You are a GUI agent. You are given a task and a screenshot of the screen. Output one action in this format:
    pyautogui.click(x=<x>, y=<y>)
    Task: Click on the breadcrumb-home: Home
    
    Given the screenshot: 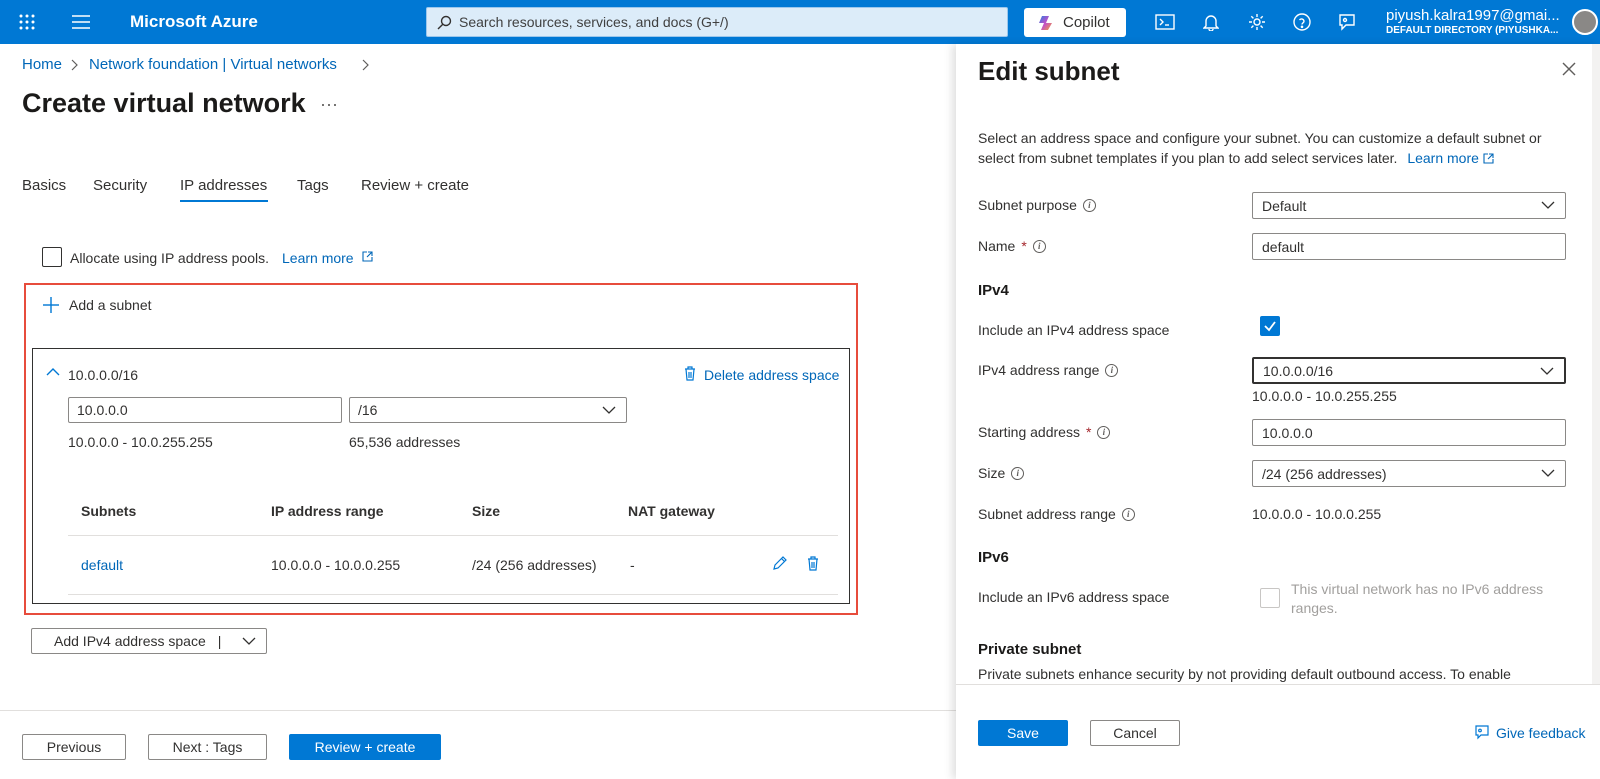 What is the action you would take?
    pyautogui.click(x=42, y=64)
    